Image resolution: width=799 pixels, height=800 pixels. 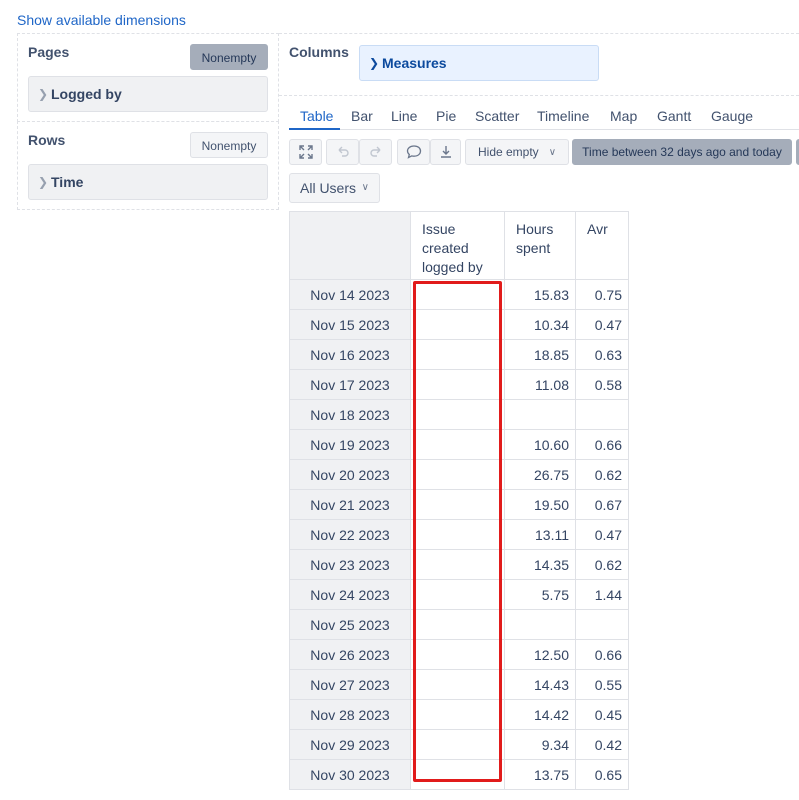 I want to click on cell-avr: 0.58, so click(x=602, y=384).